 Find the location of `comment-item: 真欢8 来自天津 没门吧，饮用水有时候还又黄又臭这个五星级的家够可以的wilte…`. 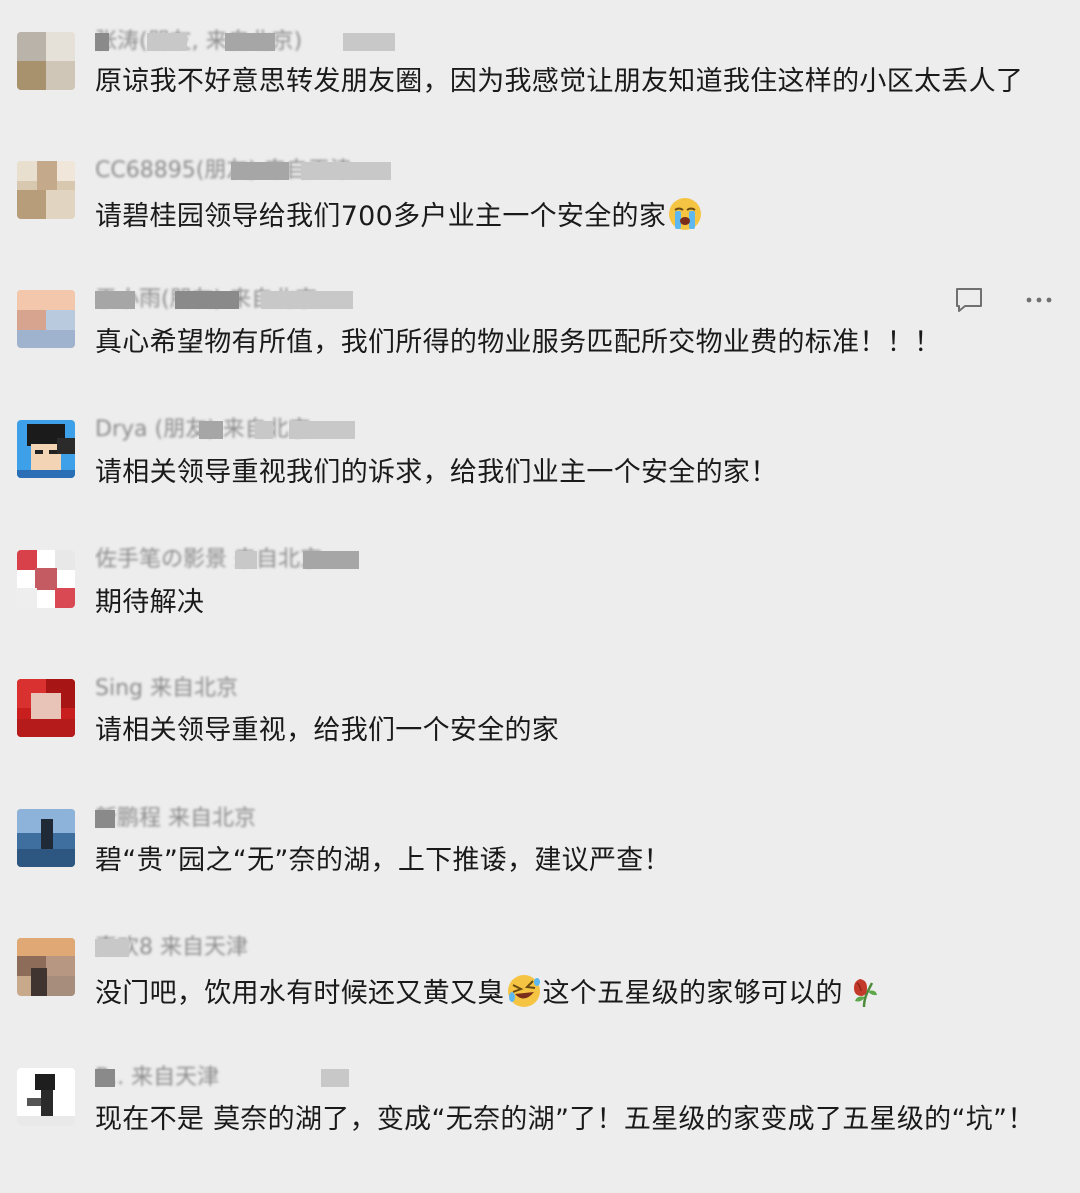

comment-item: 真欢8 来自天津 没门吧，饮用水有时候还又黄又臭这个五星级的家够可以的wilte… is located at coordinates (540, 998).